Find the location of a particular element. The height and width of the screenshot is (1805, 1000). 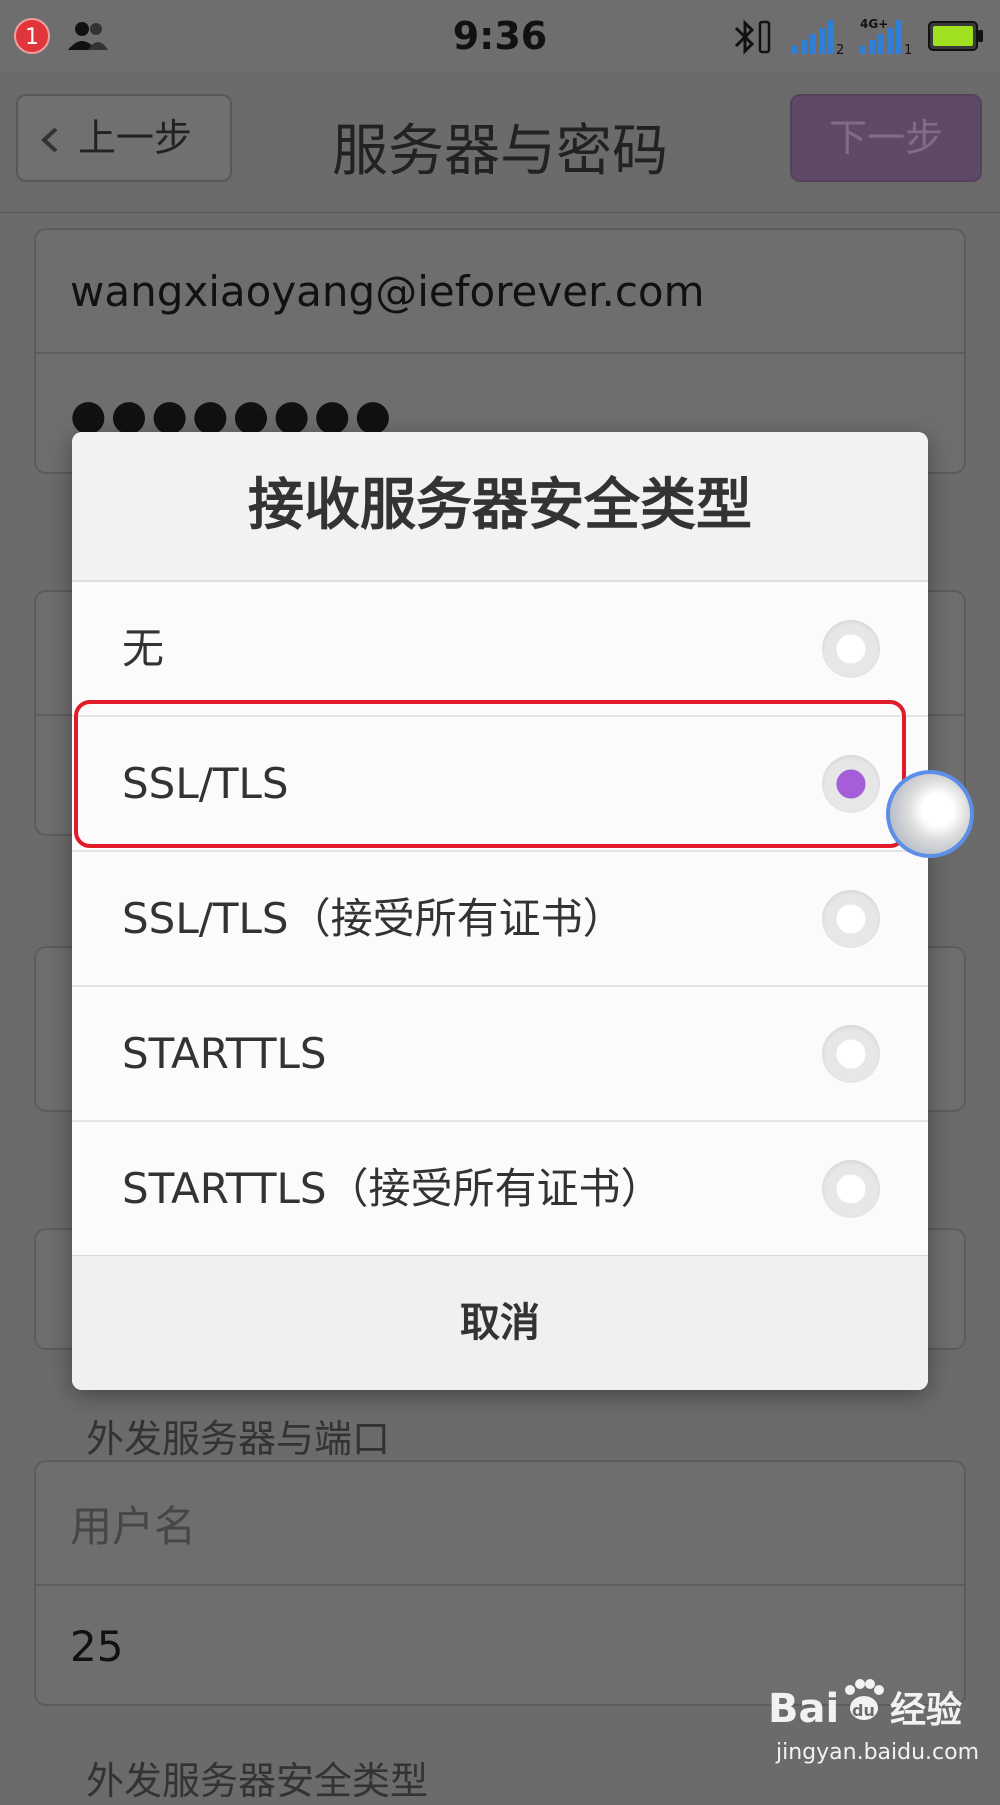

nav-bar: 上一步 服务器与密码 下一步 is located at coordinates (500, 142).